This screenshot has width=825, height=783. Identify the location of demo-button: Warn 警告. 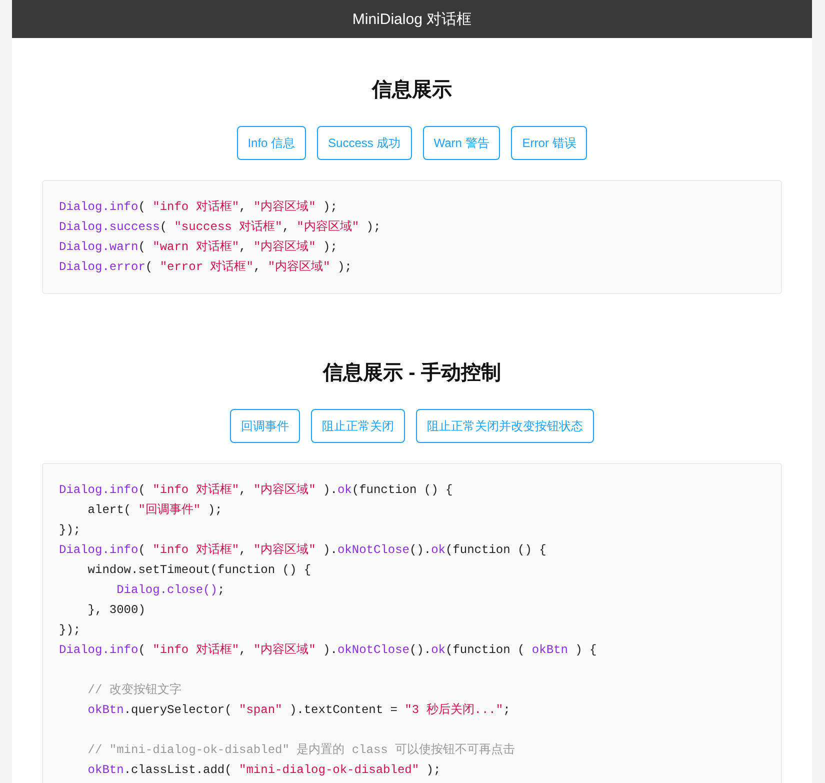
(461, 143).